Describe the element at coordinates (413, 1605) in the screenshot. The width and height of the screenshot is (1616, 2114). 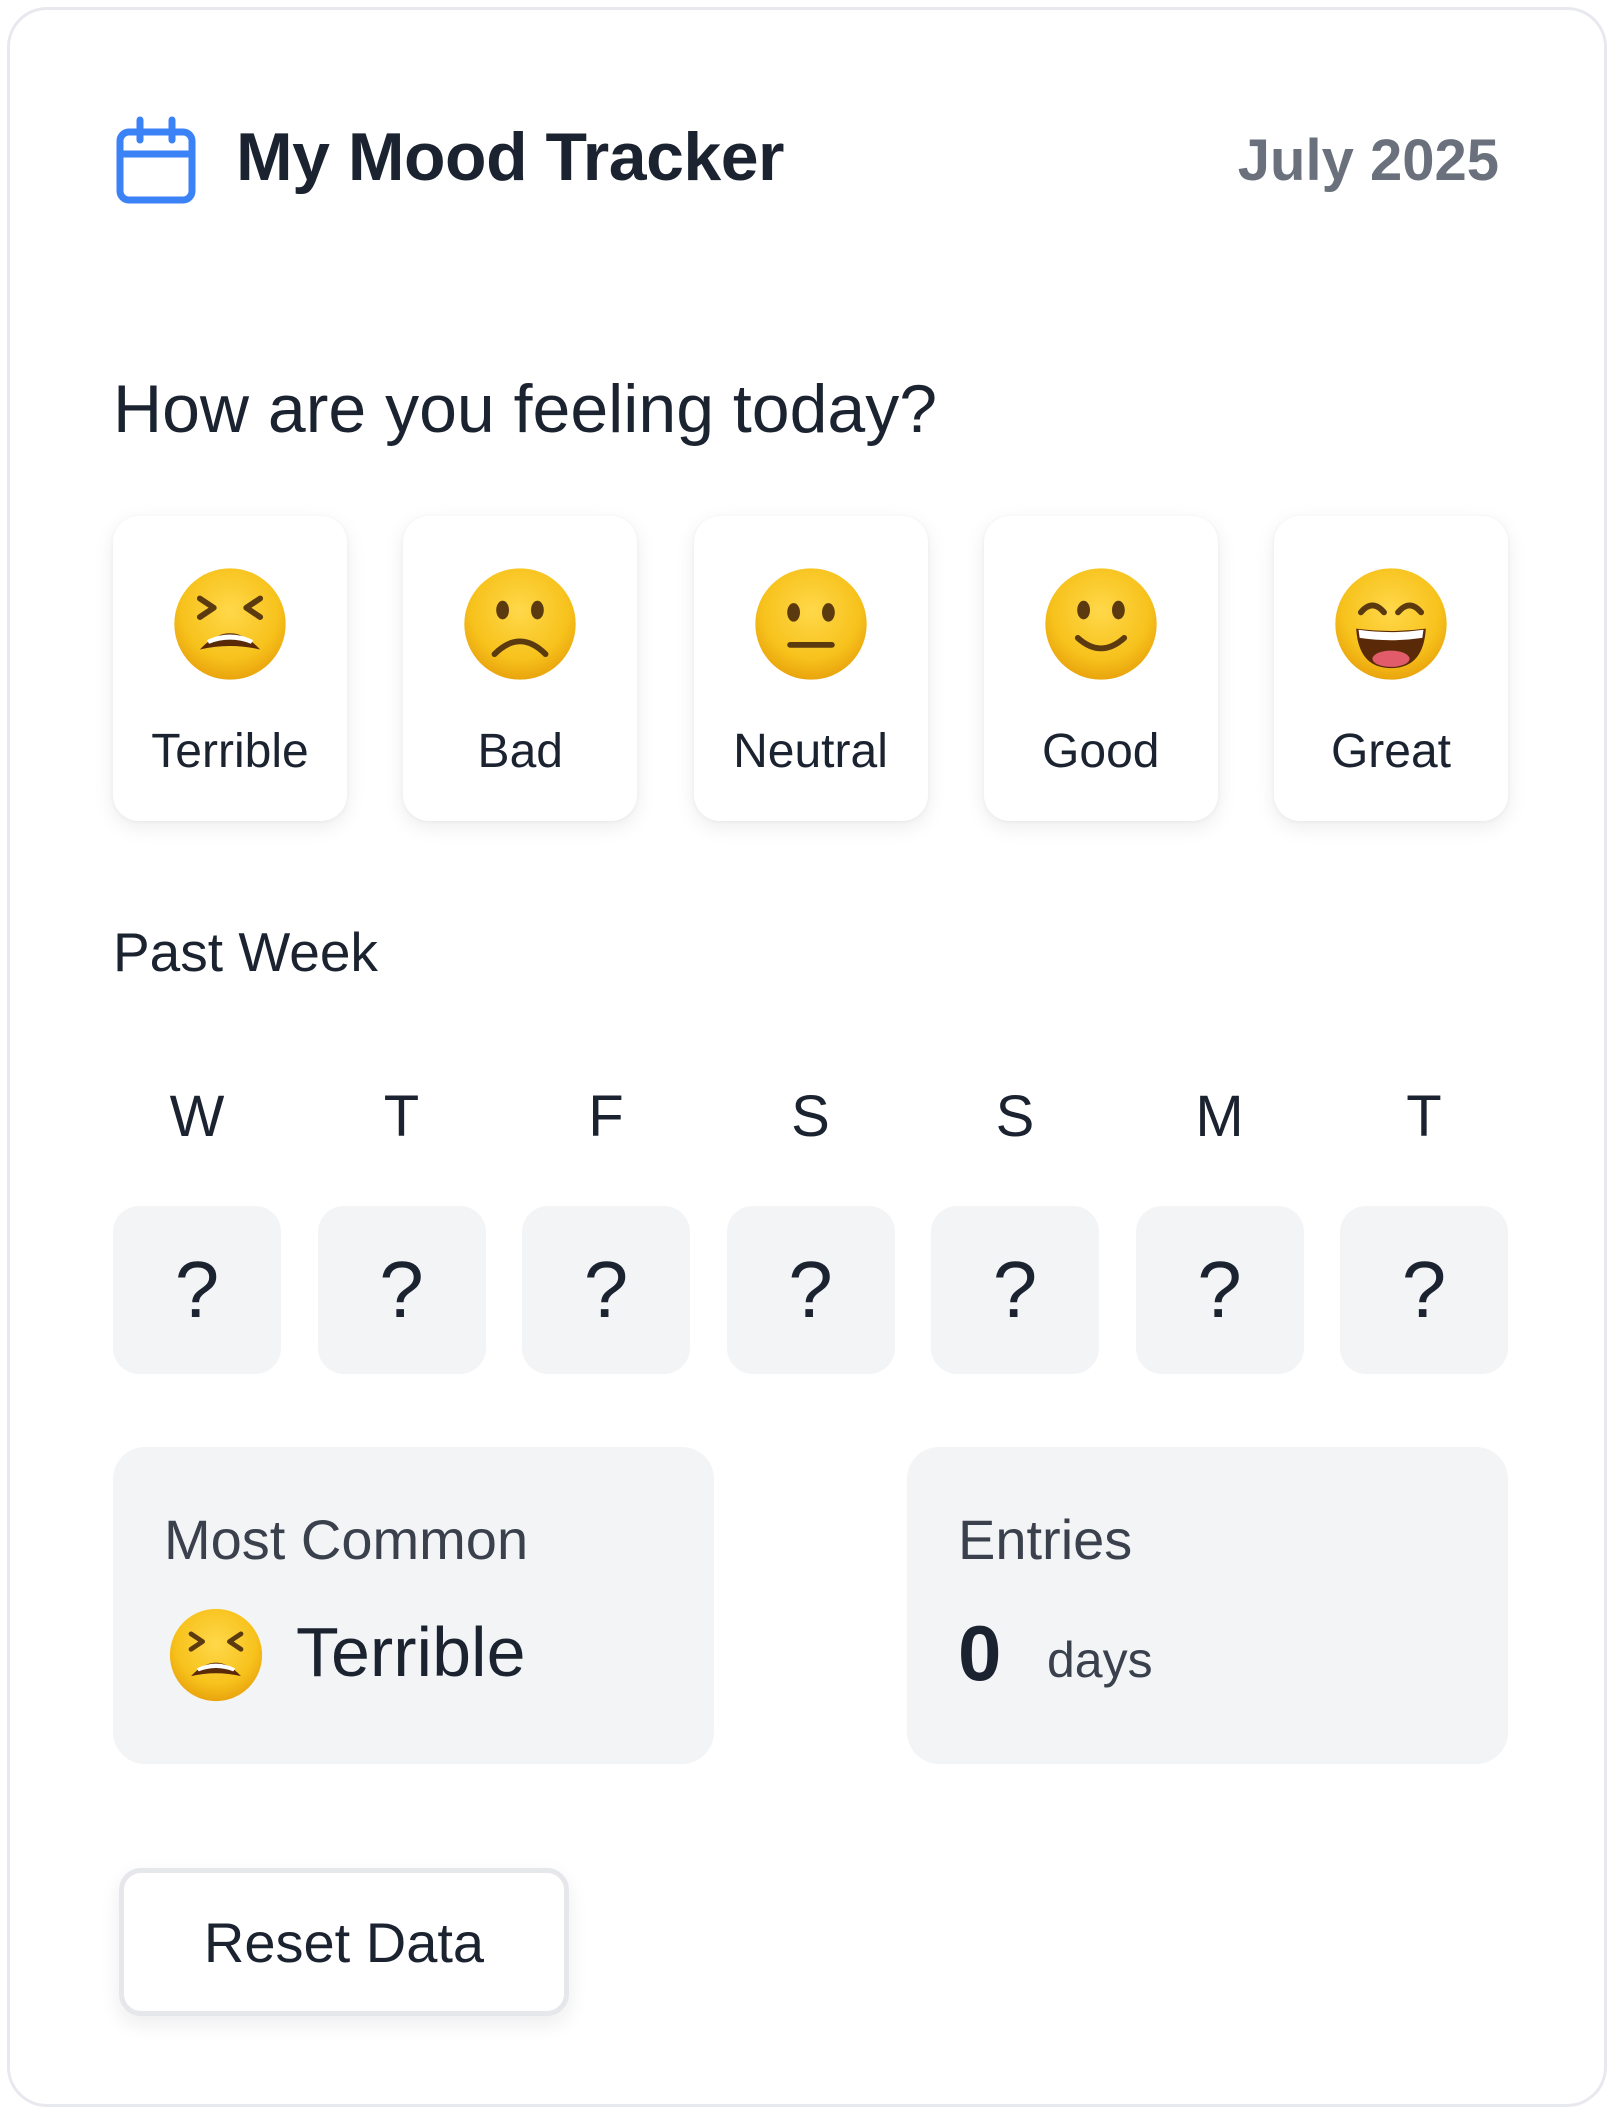
I see `most-common-stat: Most Common Terrible` at that location.